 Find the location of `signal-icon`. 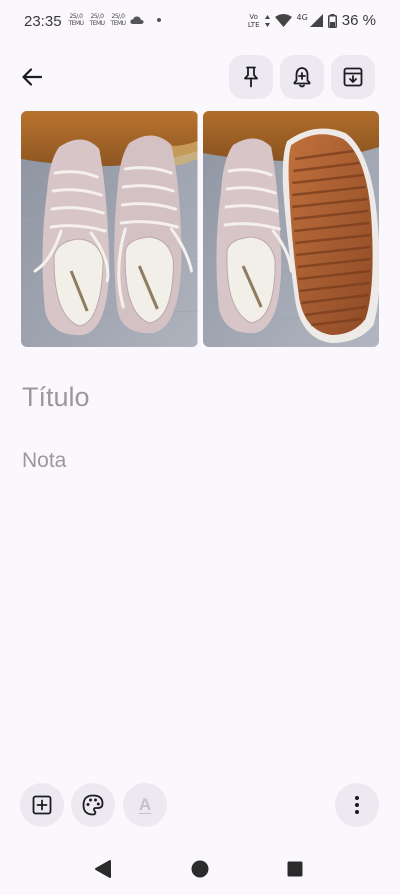

signal-icon is located at coordinates (316, 20).